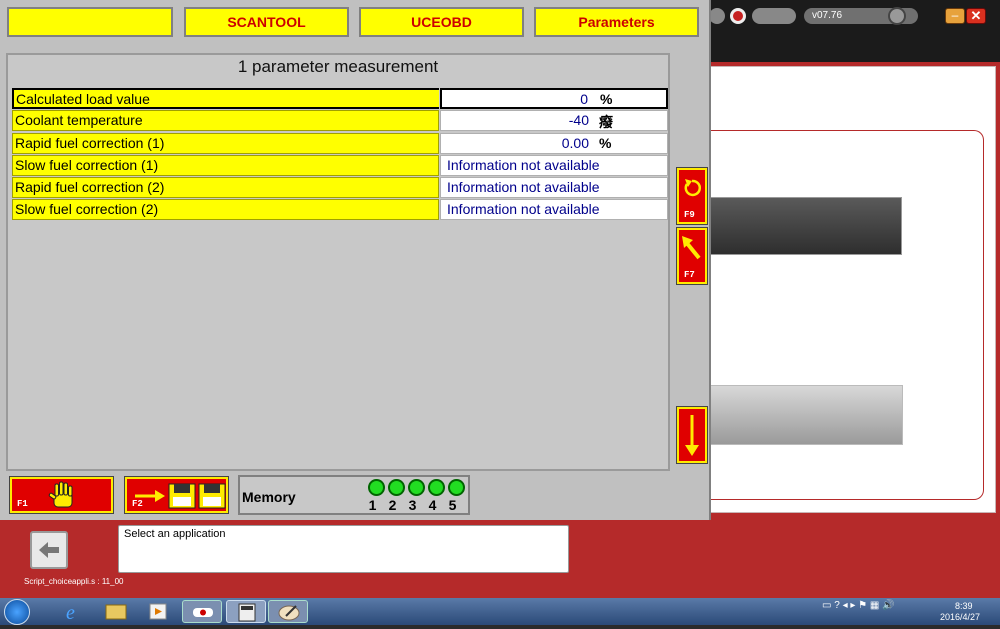  What do you see at coordinates (578, 120) in the screenshot?
I see `parameter-value: -40` at bounding box center [578, 120].